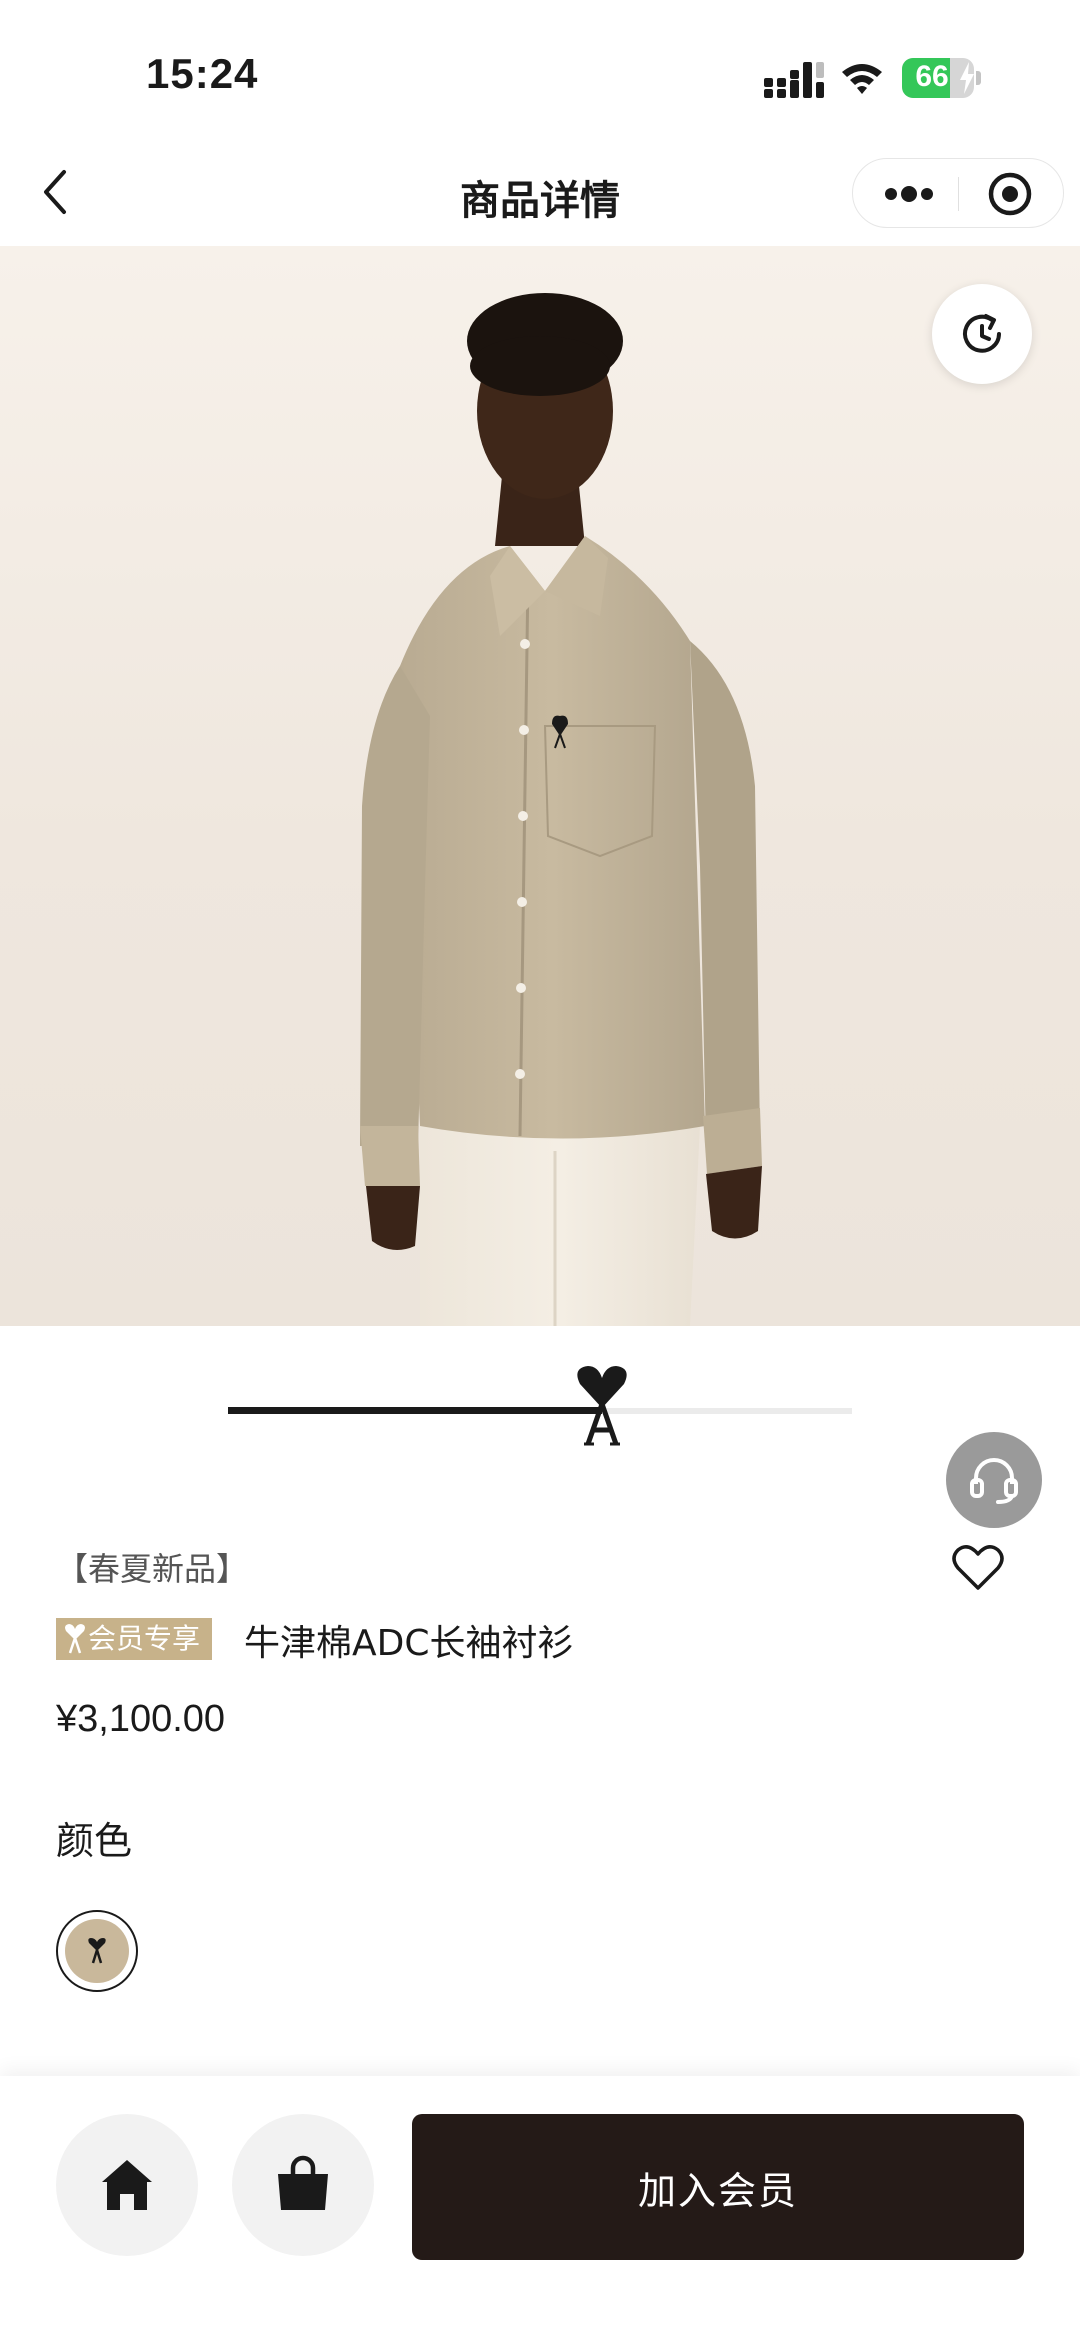  Describe the element at coordinates (540, 193) in the screenshot. I see `nav-bar: 商品详情` at that location.